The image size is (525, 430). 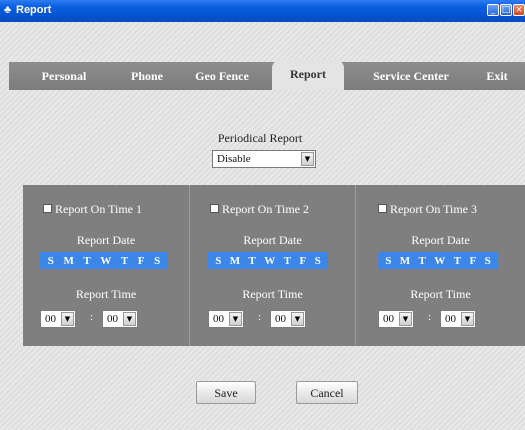 I want to click on report-on-time-1-checkbox: Report On Time 1, so click(x=113, y=209).